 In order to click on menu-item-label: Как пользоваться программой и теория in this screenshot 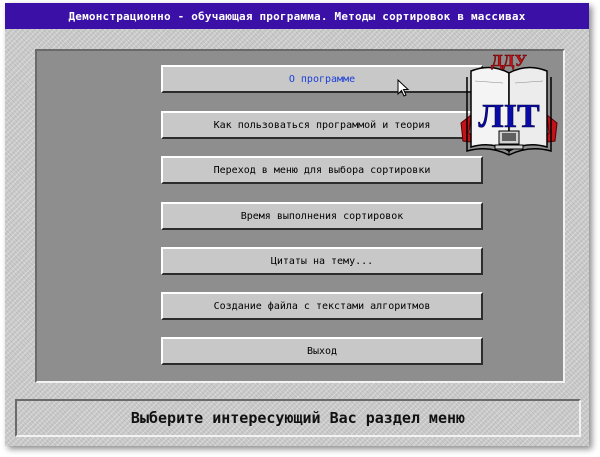, I will do `click(322, 125)`.